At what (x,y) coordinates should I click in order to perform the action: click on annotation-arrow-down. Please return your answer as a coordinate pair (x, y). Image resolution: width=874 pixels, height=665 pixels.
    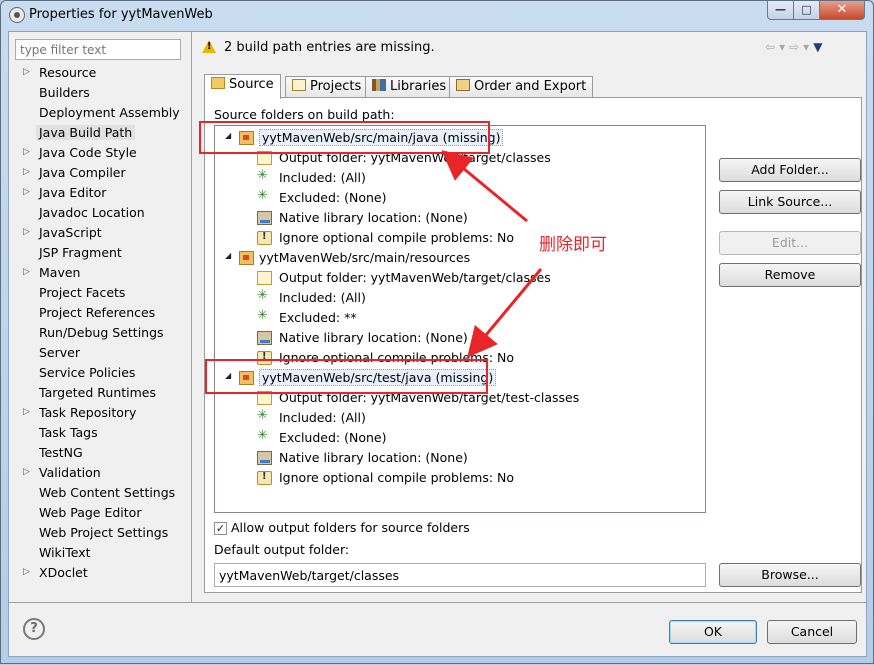
    Looking at the image, I should click on (505, 313).